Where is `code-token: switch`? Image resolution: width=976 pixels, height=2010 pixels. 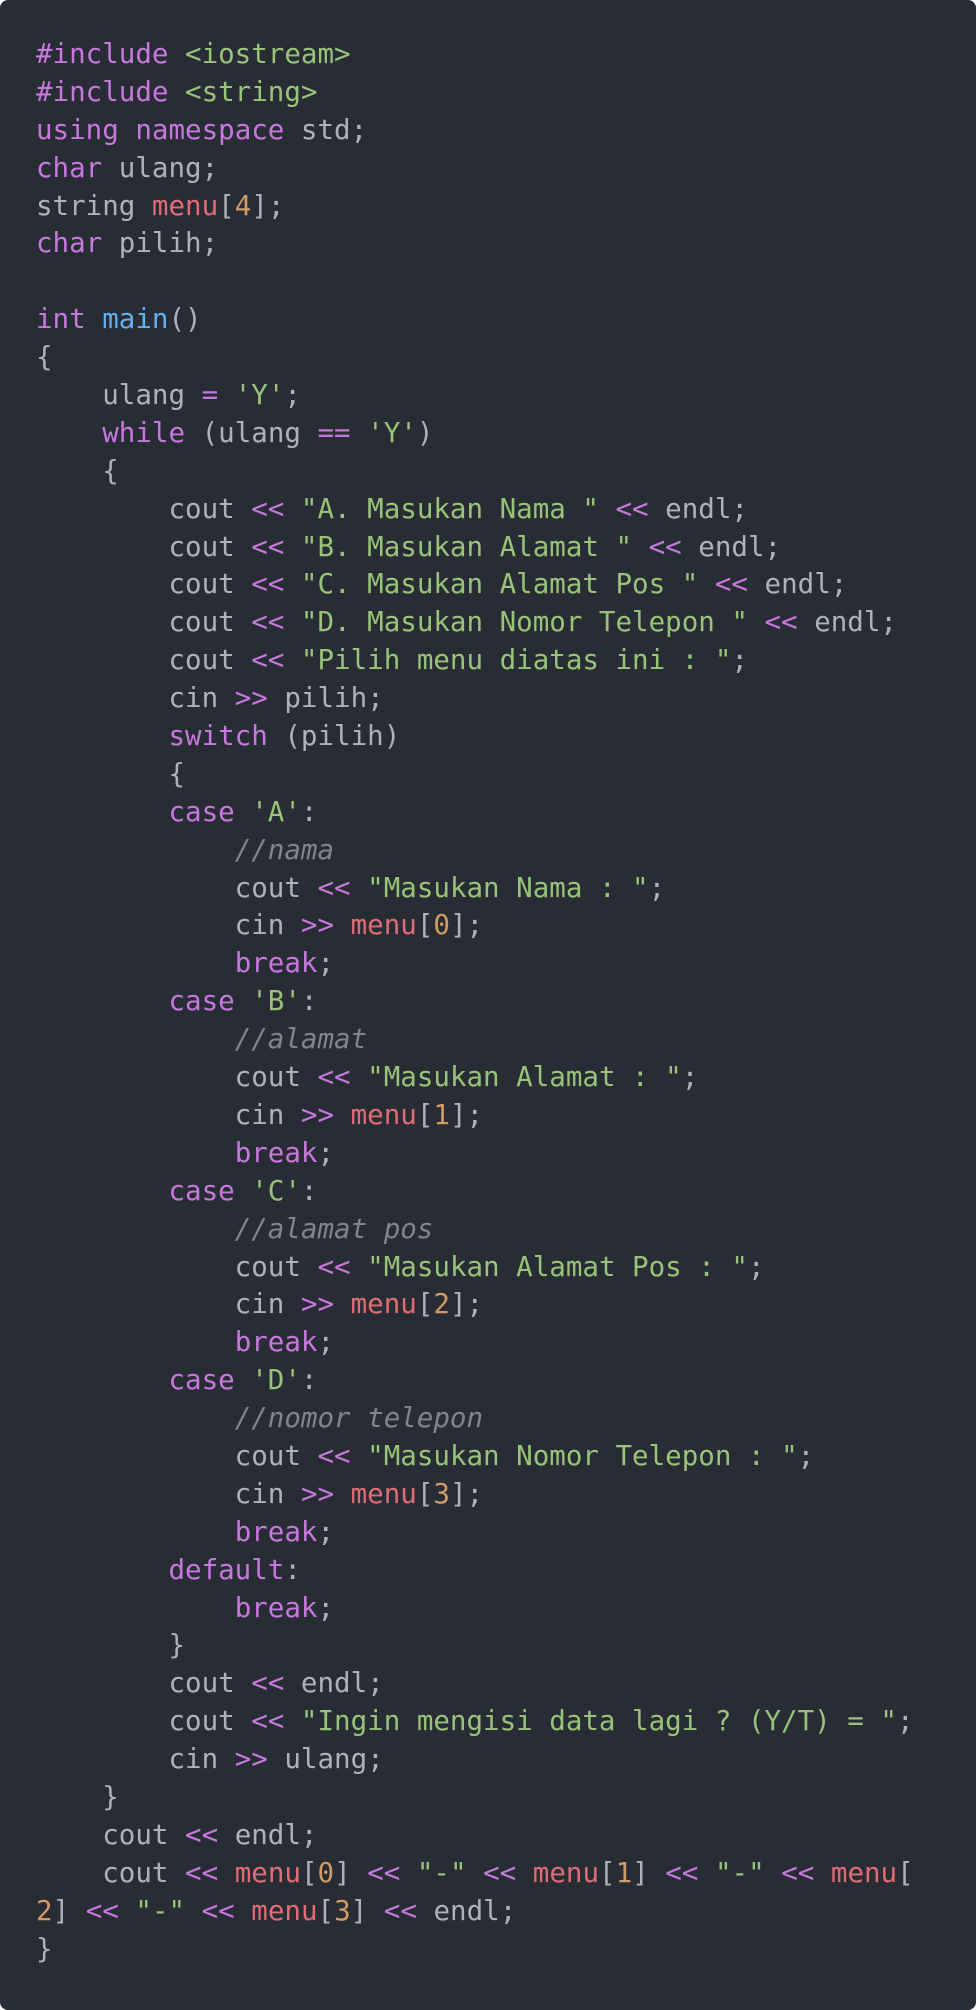
code-token: switch is located at coordinates (218, 736).